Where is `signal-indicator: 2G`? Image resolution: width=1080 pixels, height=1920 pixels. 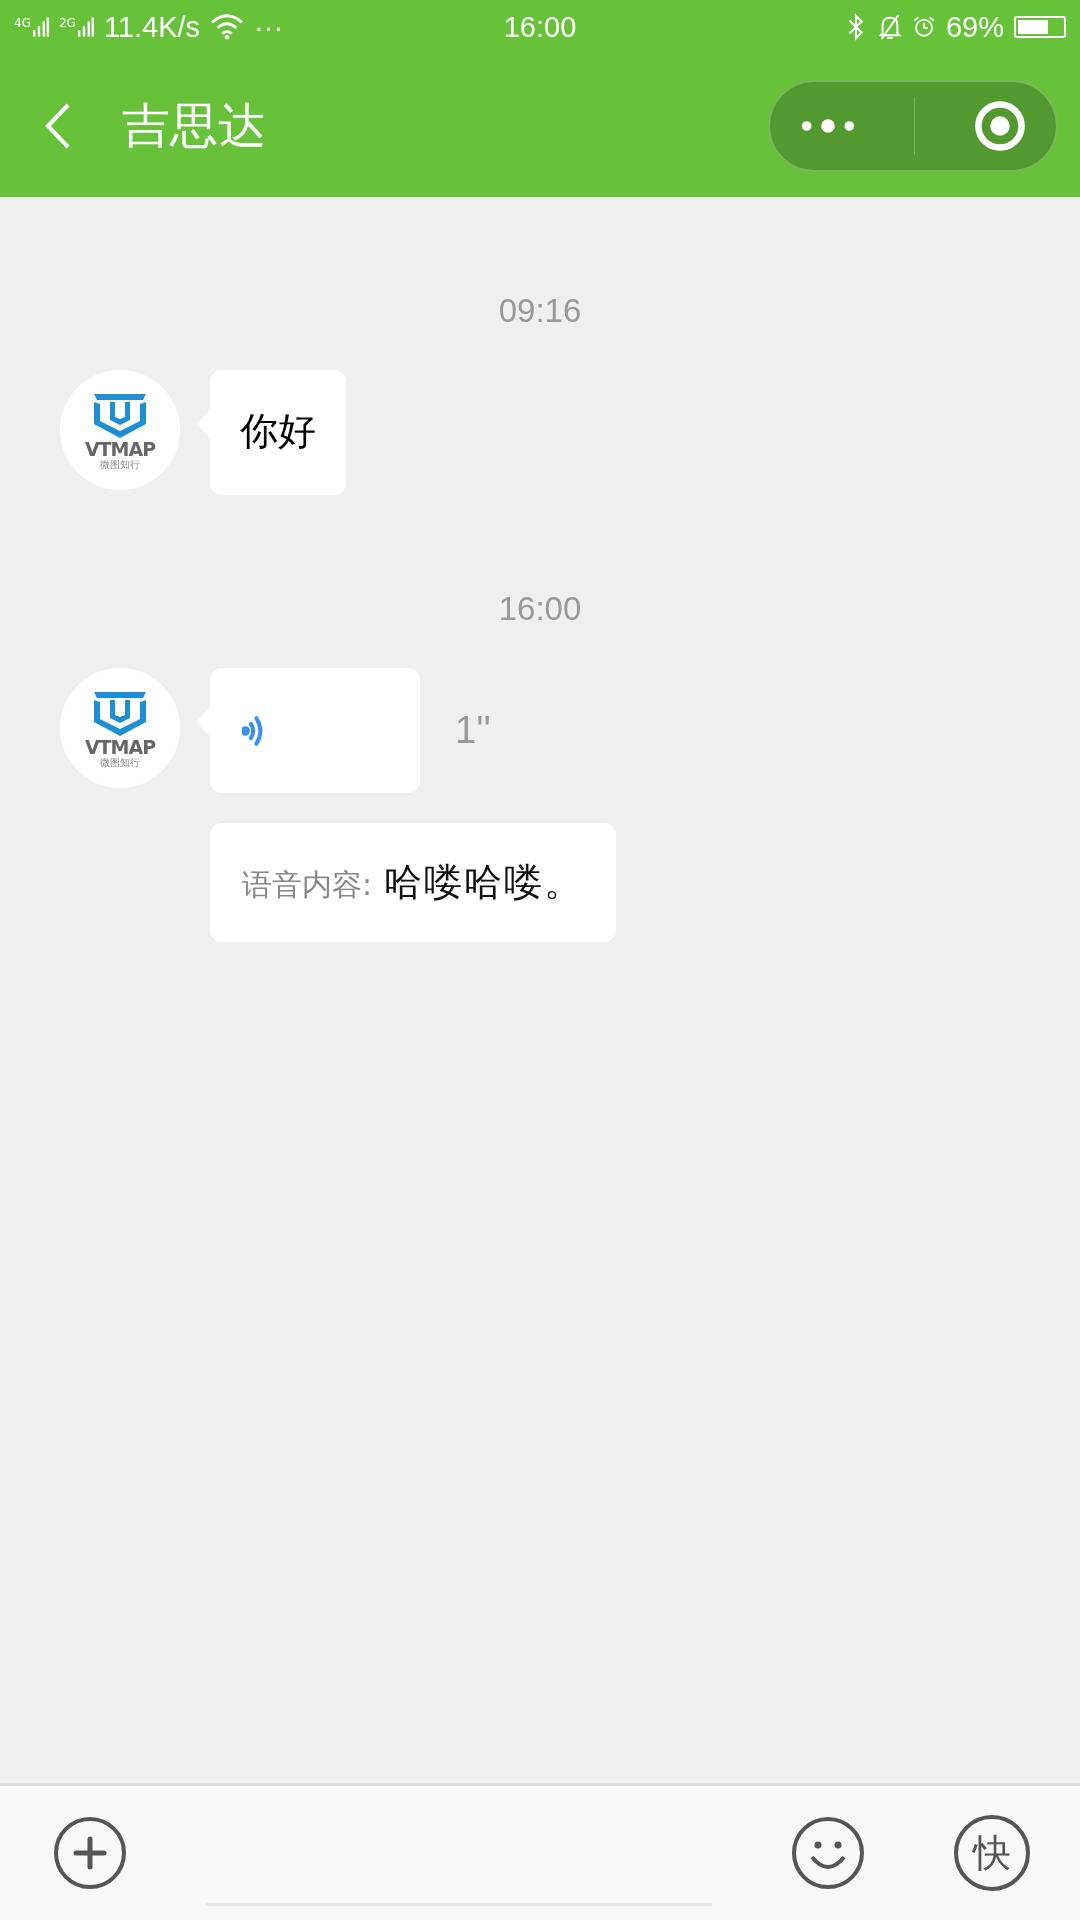 signal-indicator: 2G is located at coordinates (76, 27).